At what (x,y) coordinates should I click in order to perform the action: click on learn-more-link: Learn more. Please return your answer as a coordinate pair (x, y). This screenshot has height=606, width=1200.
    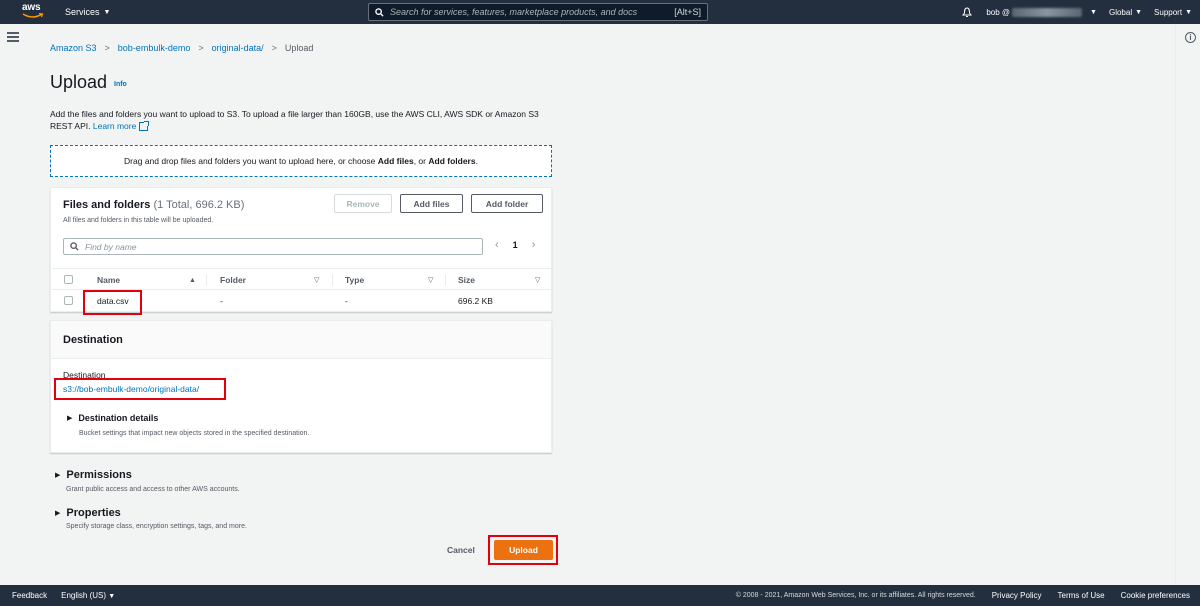
    Looking at the image, I should click on (121, 126).